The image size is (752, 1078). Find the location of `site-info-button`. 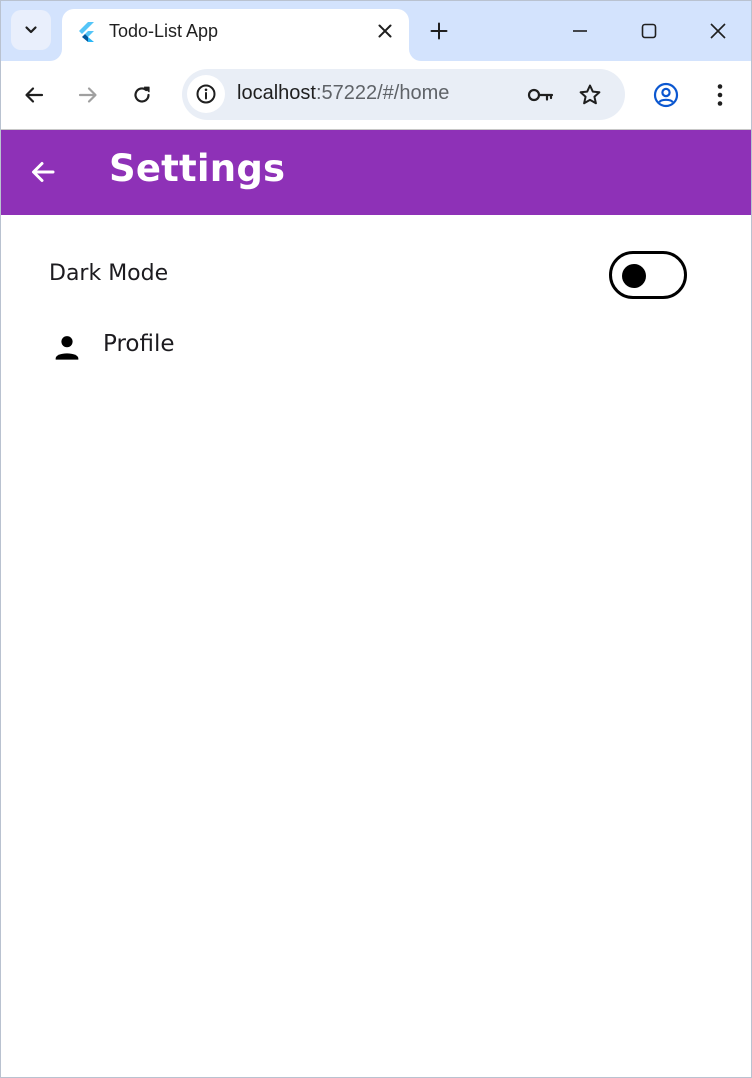

site-info-button is located at coordinates (206, 94).